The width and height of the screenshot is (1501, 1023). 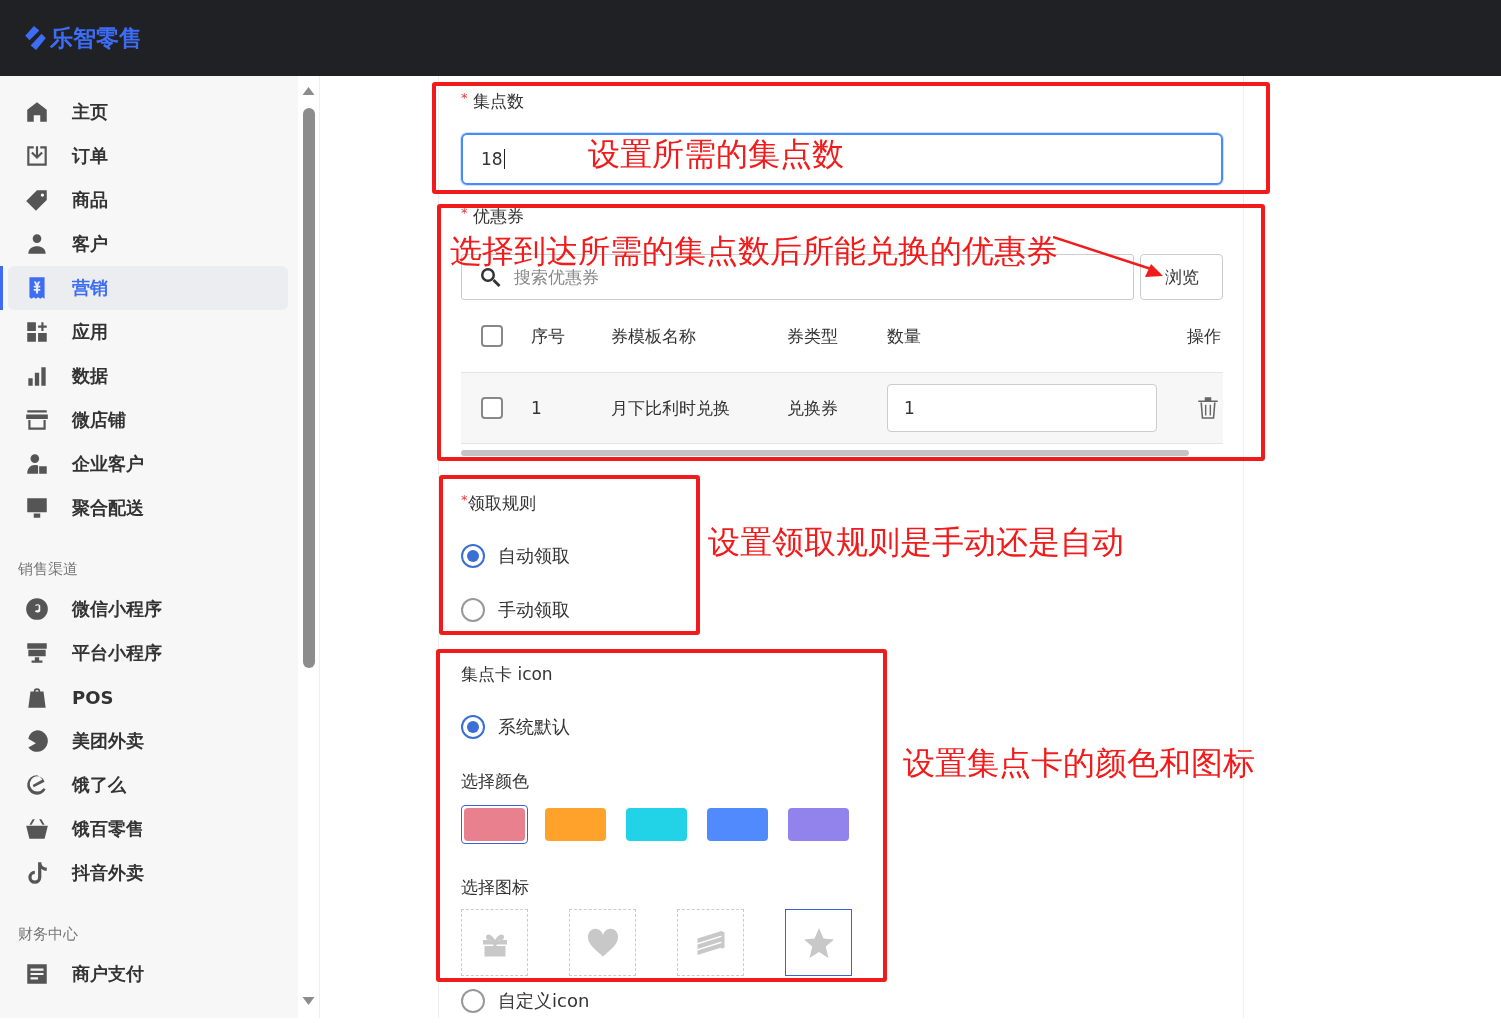 I want to click on row-checkbox, so click(x=492, y=408).